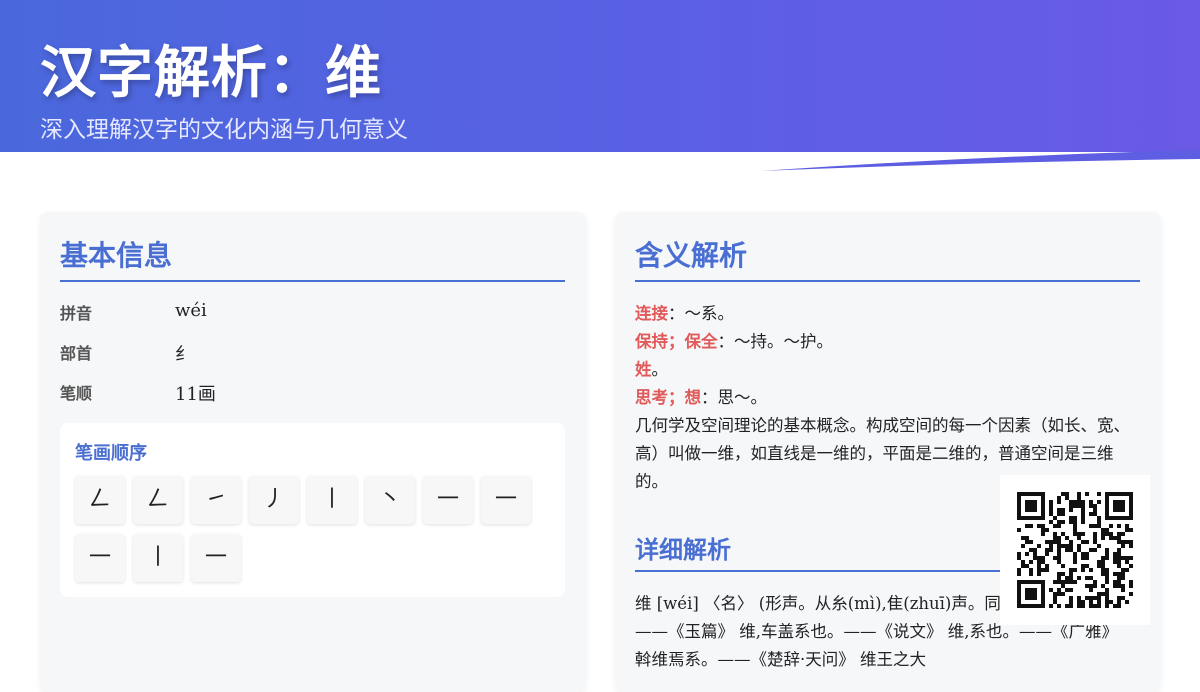 The image size is (1200, 692). What do you see at coordinates (158, 558) in the screenshot?
I see `stroke-cell-10: 丨` at bounding box center [158, 558].